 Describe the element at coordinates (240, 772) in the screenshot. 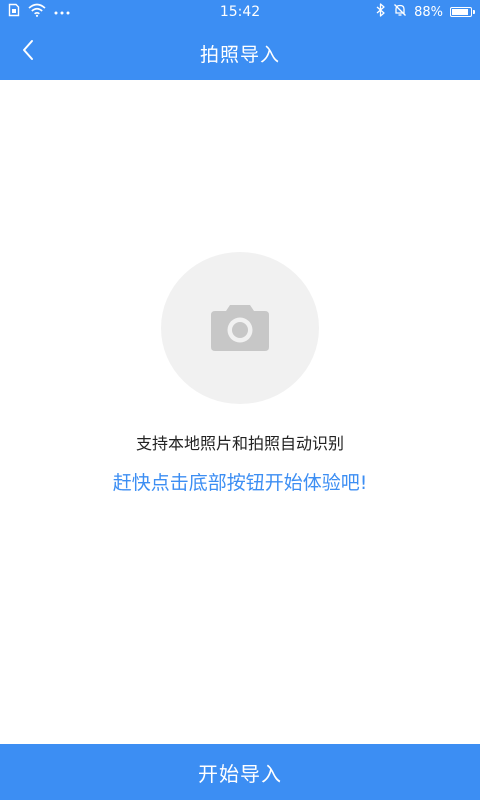

I see `start-import-button: 开始导入` at that location.